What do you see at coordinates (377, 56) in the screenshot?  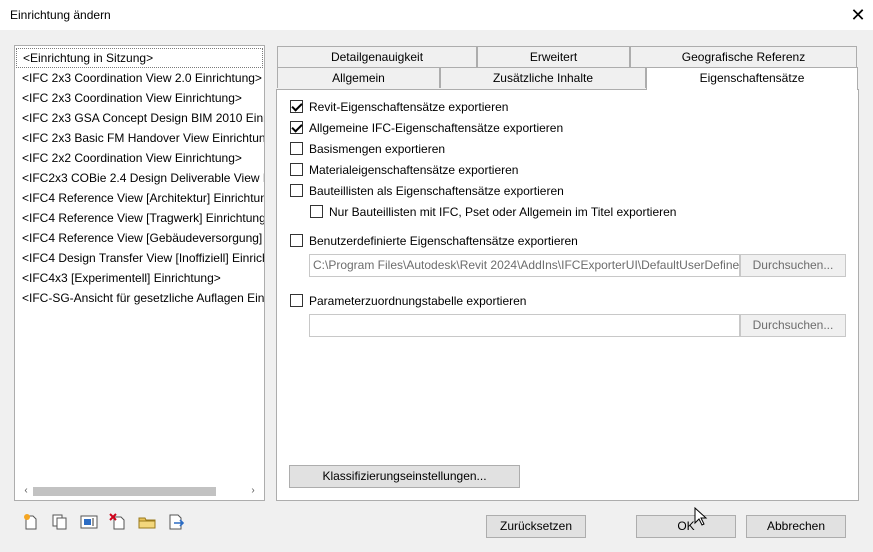 I see `tab-detailgenauigkeit: Detailgenauigkeit` at bounding box center [377, 56].